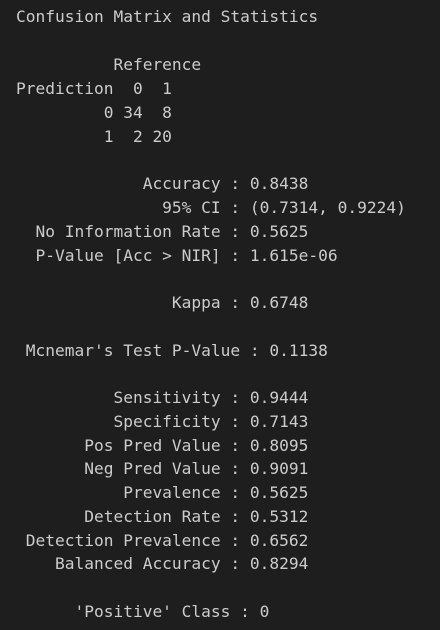  What do you see at coordinates (162, 231) in the screenshot?
I see `stat-no-information-rate: No Information Rate : 0.5625` at bounding box center [162, 231].